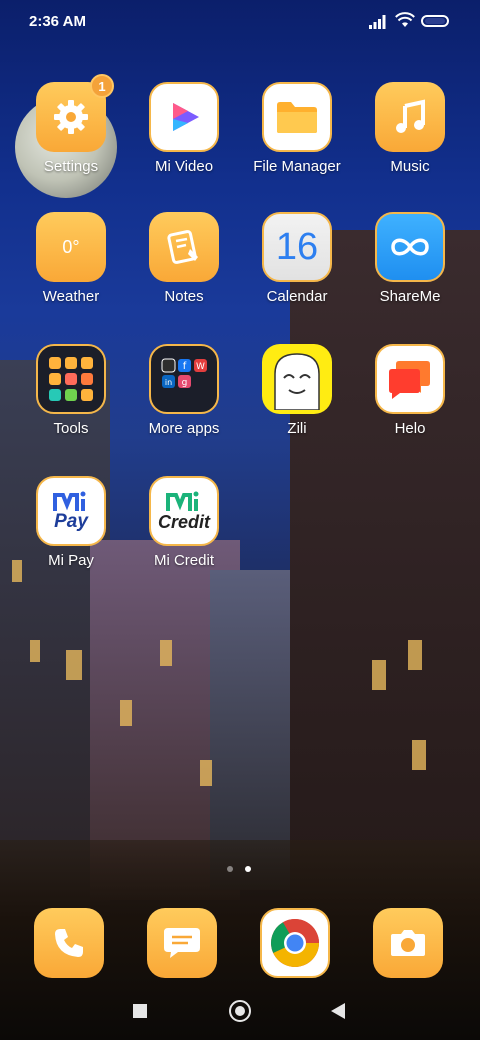 The width and height of the screenshot is (480, 1040). I want to click on app-shareme: ShareMe, so click(410, 258).